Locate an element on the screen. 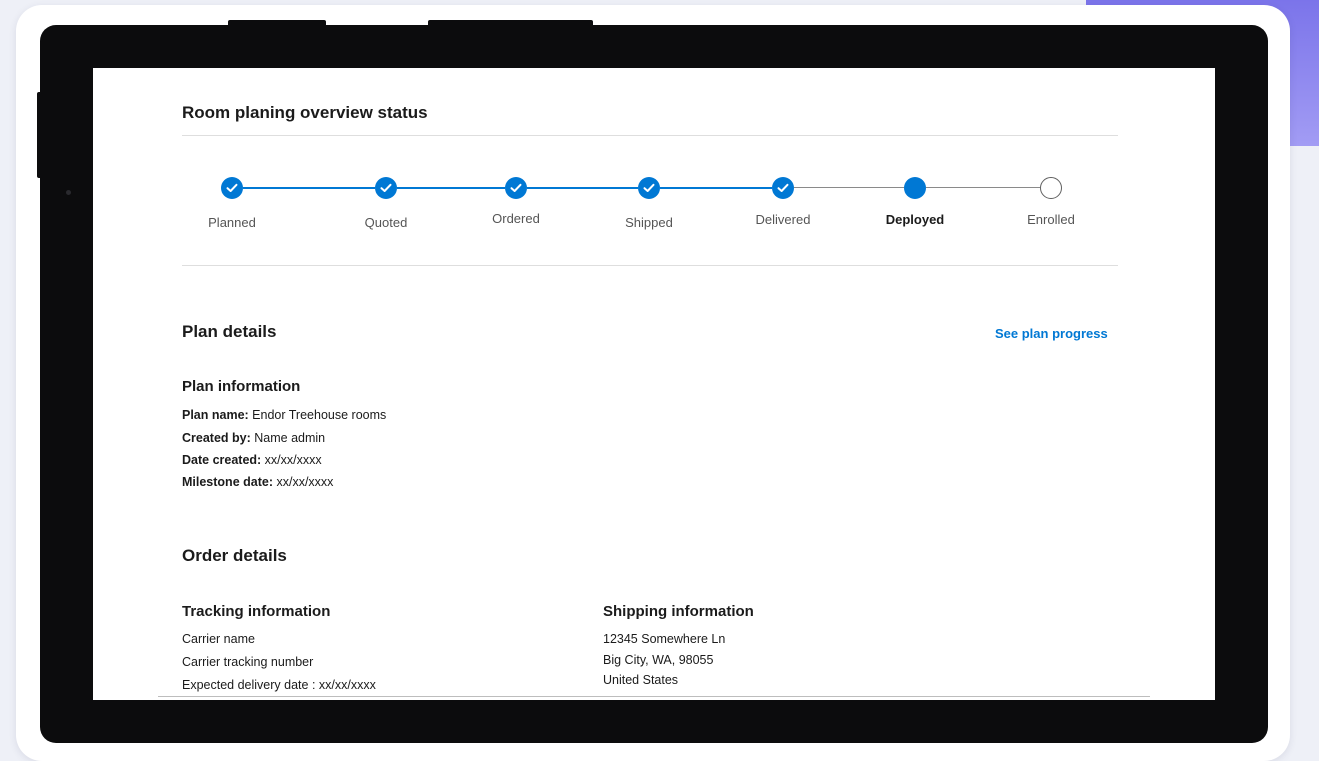  step-label-shipped: Shipped is located at coordinates (649, 222).